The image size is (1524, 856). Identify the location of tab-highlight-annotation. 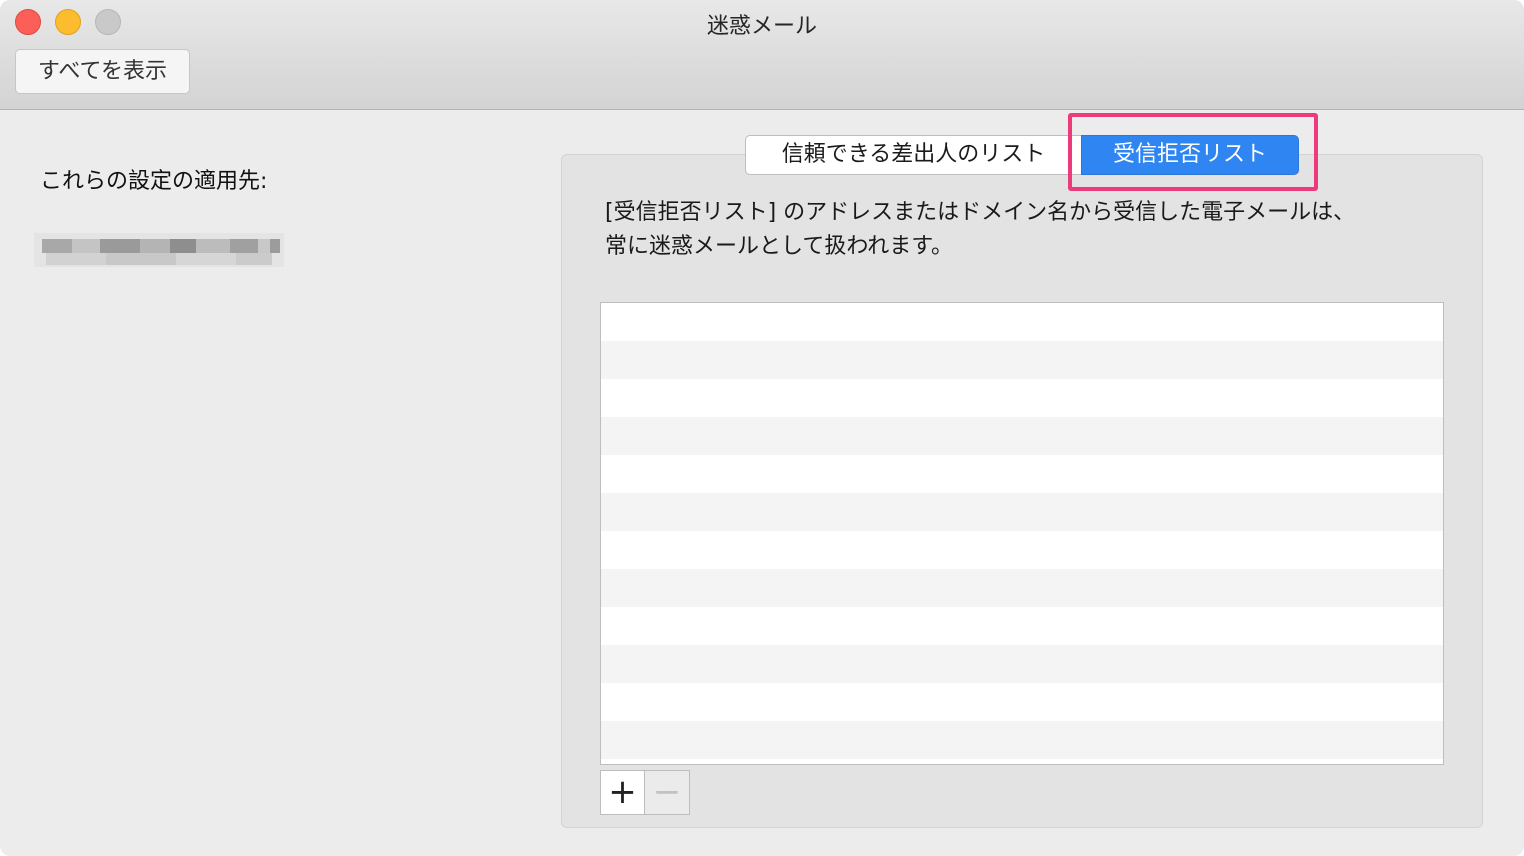
(1193, 152).